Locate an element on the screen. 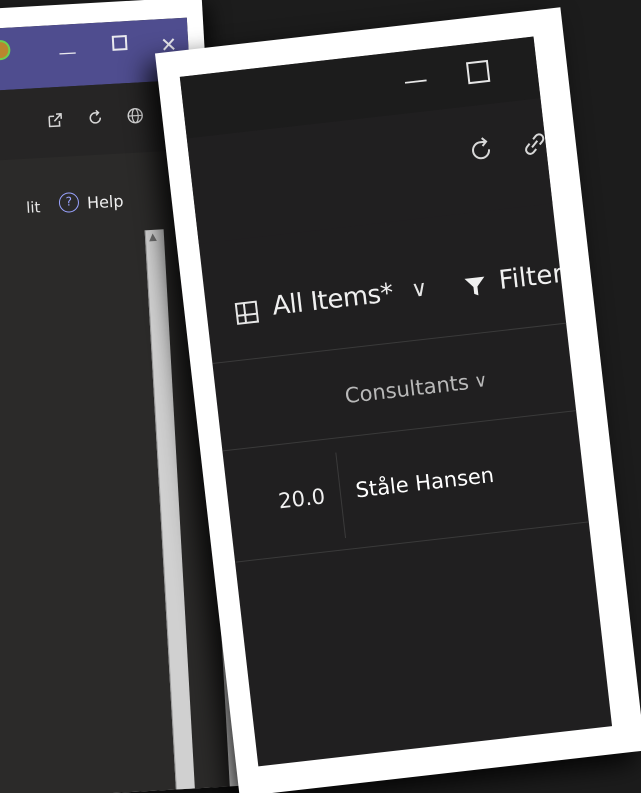  help-button-label: Help is located at coordinates (104, 201).